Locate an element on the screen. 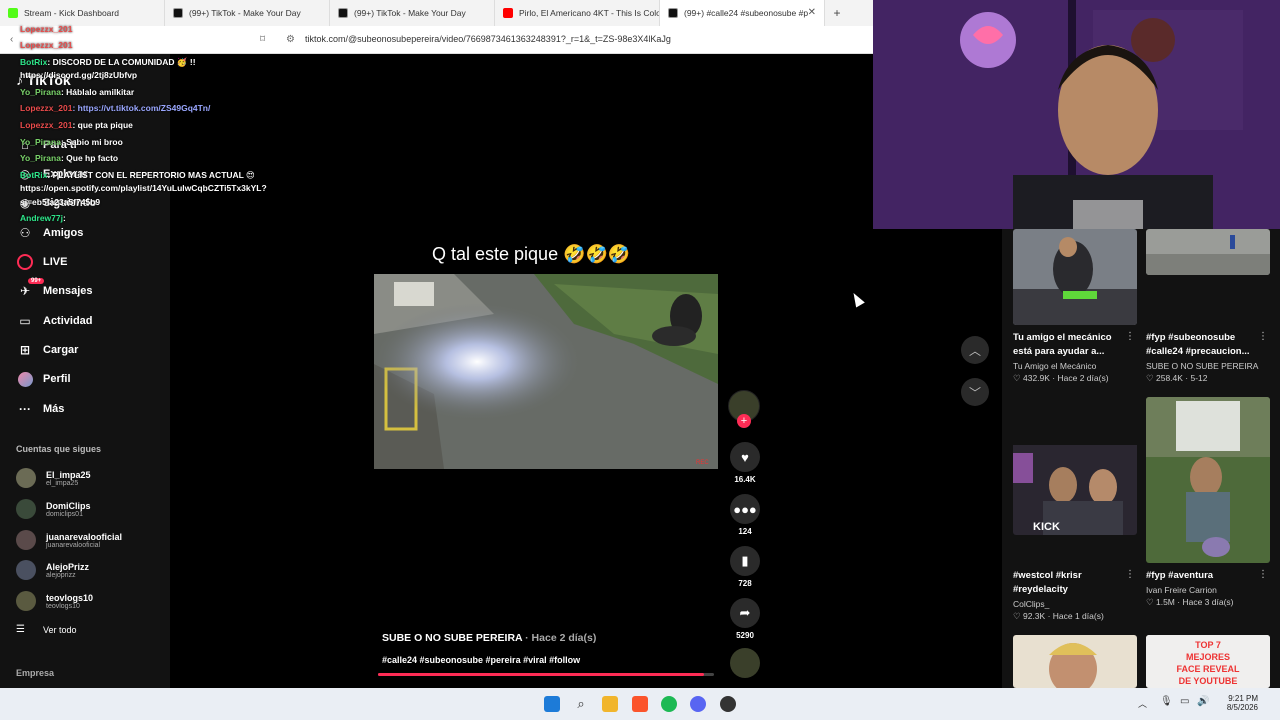  account-handle: domiclips01 is located at coordinates (64, 514).